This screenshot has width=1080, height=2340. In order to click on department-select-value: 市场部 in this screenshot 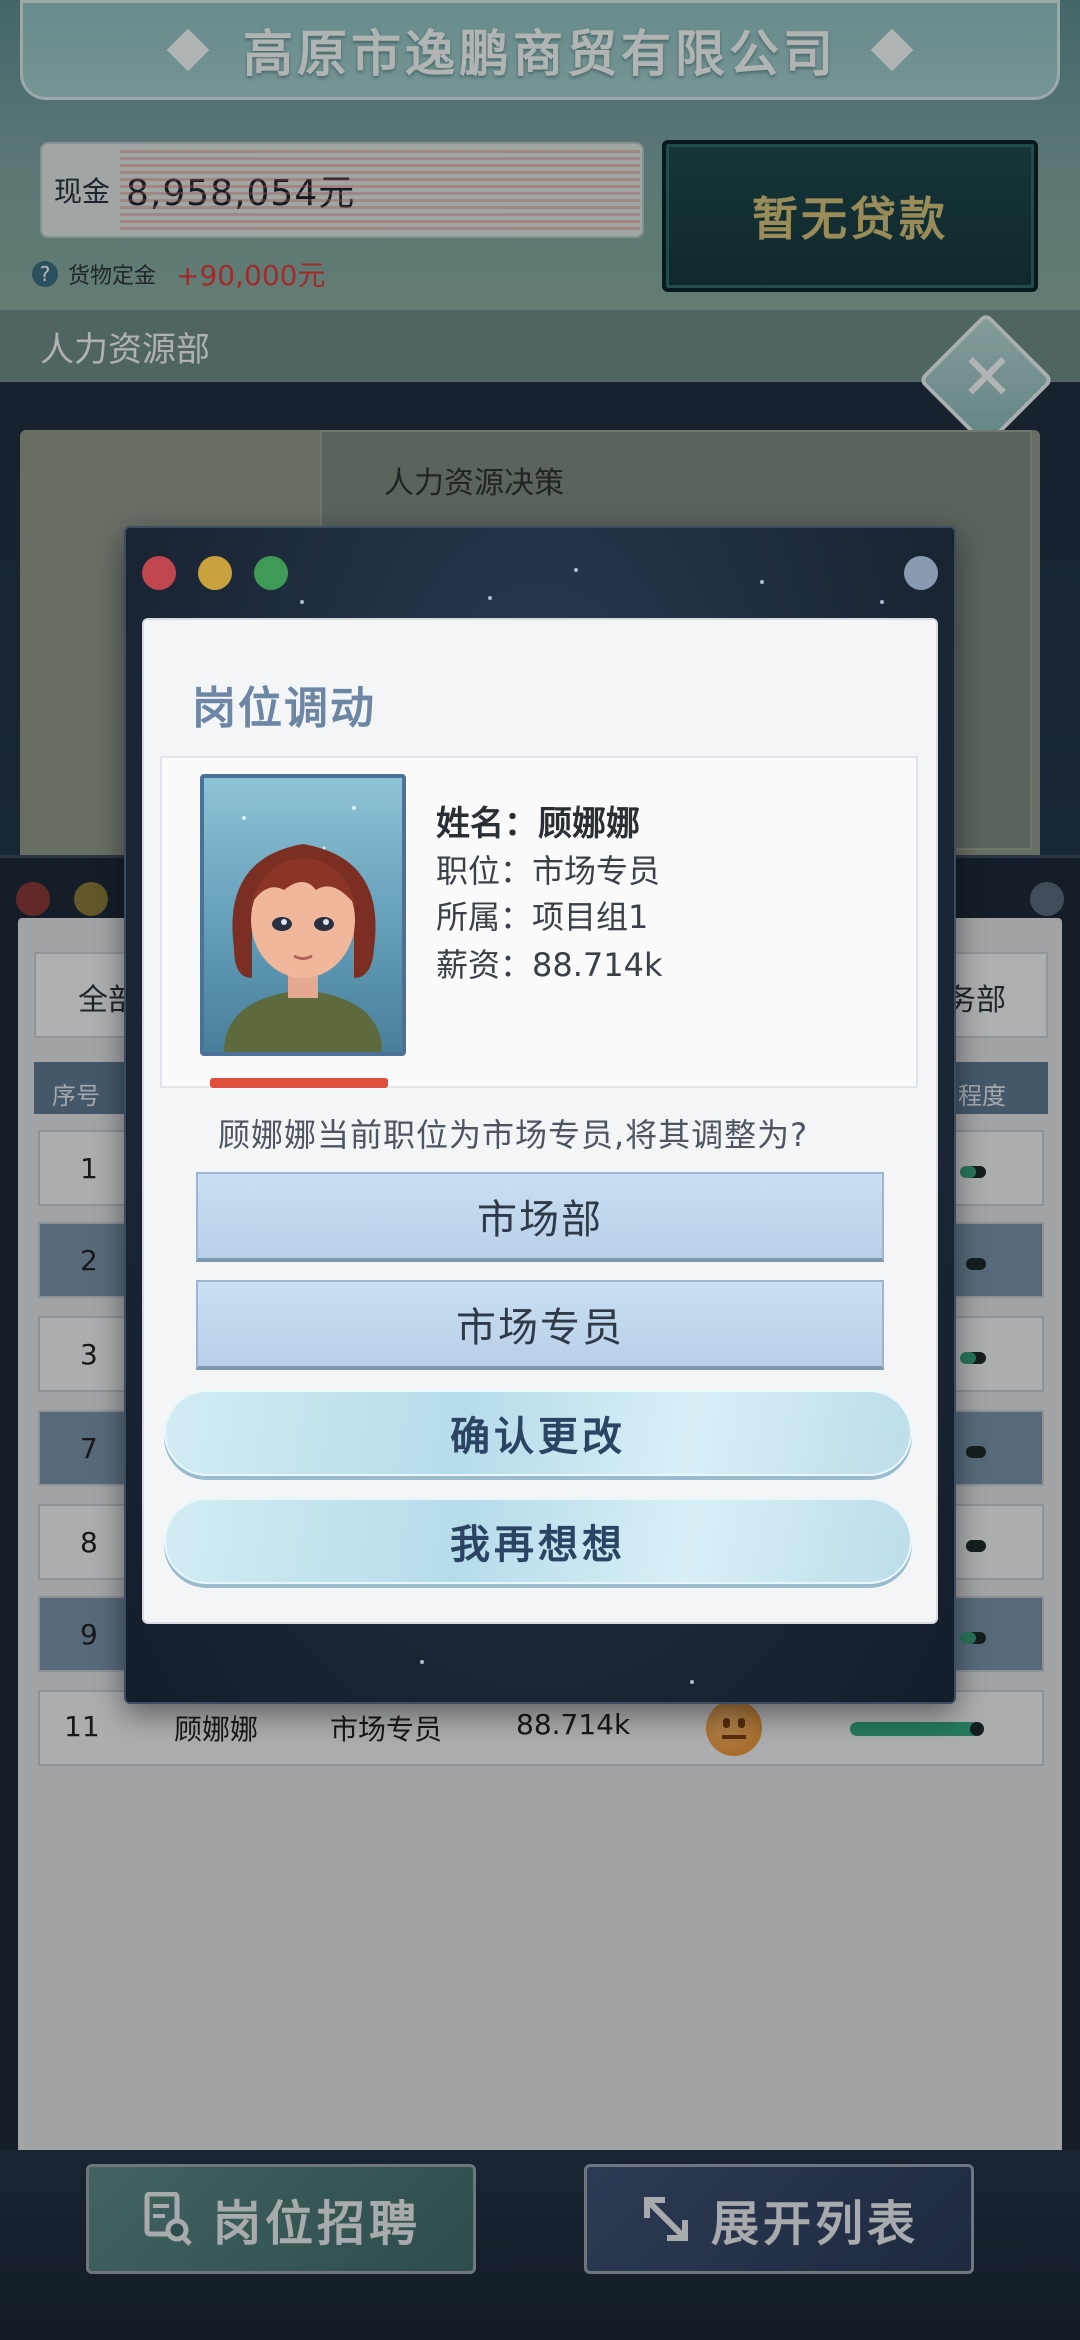, I will do `click(540, 1220)`.